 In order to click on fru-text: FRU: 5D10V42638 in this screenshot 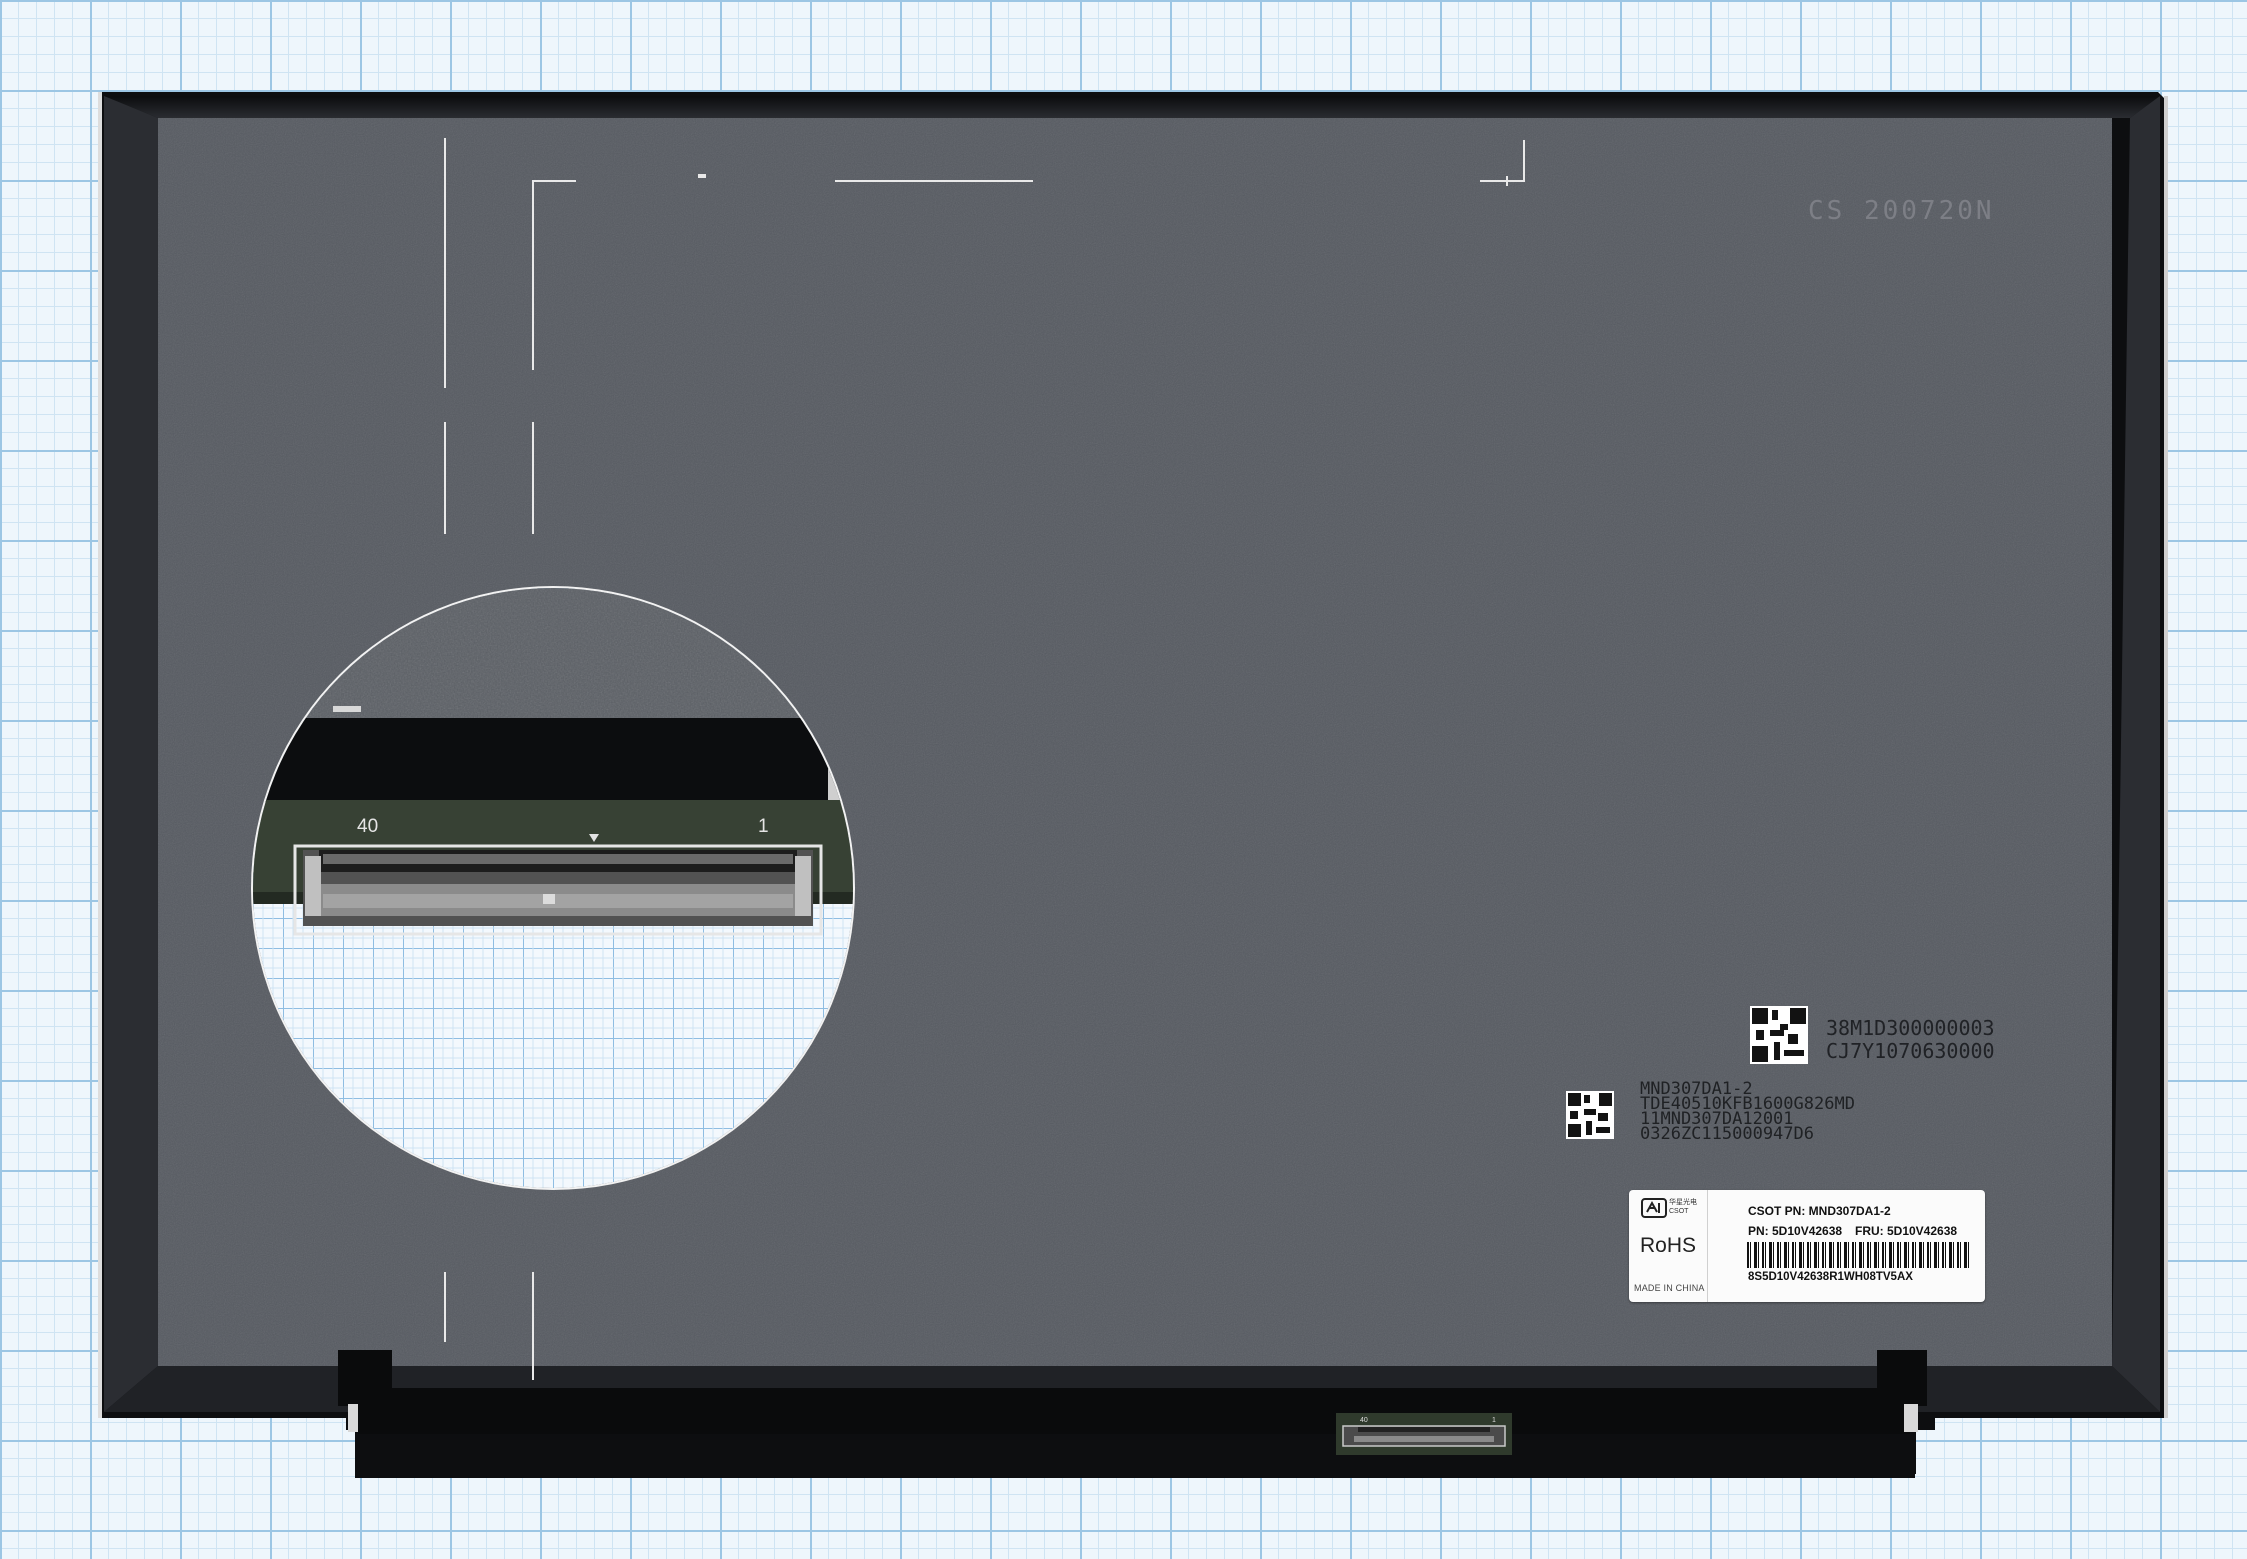, I will do `click(1906, 1231)`.